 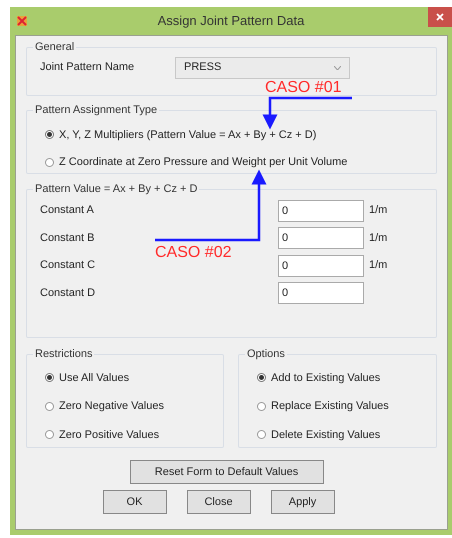 What do you see at coordinates (67, 238) in the screenshot?
I see `field-label: Constant B` at bounding box center [67, 238].